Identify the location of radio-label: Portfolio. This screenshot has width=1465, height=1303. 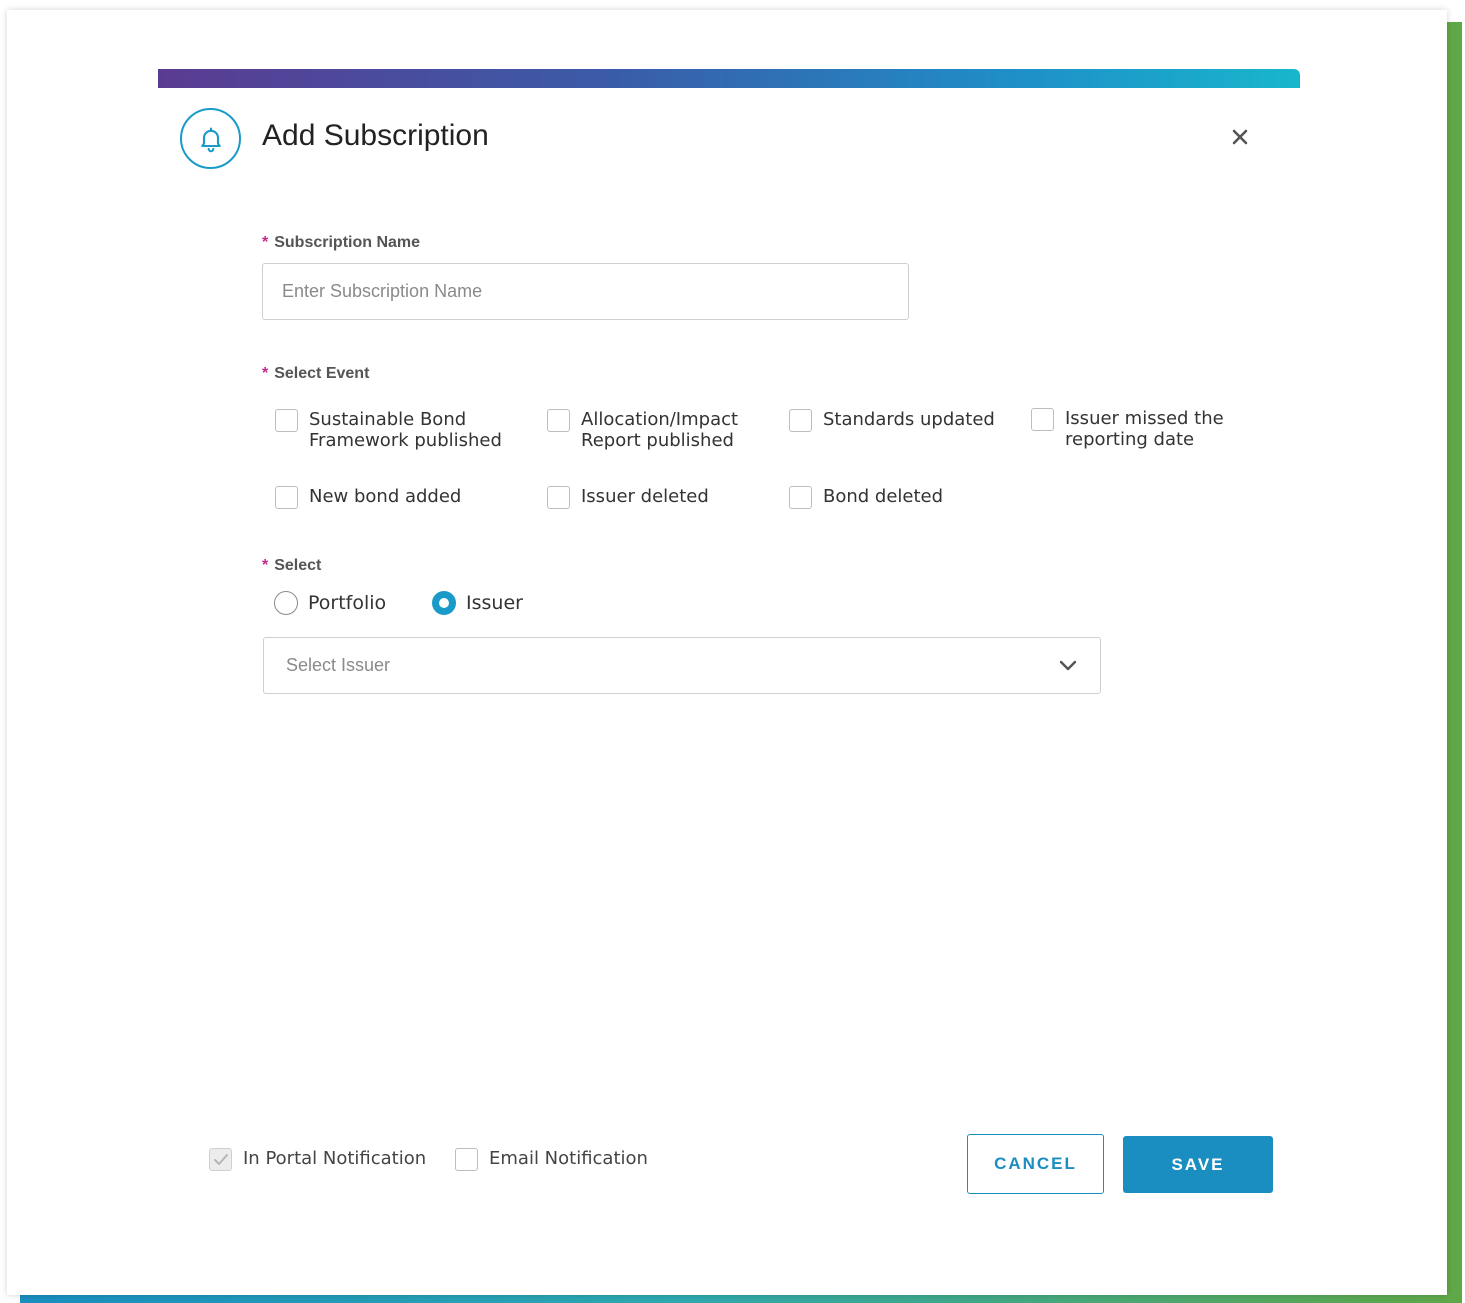
(347, 603).